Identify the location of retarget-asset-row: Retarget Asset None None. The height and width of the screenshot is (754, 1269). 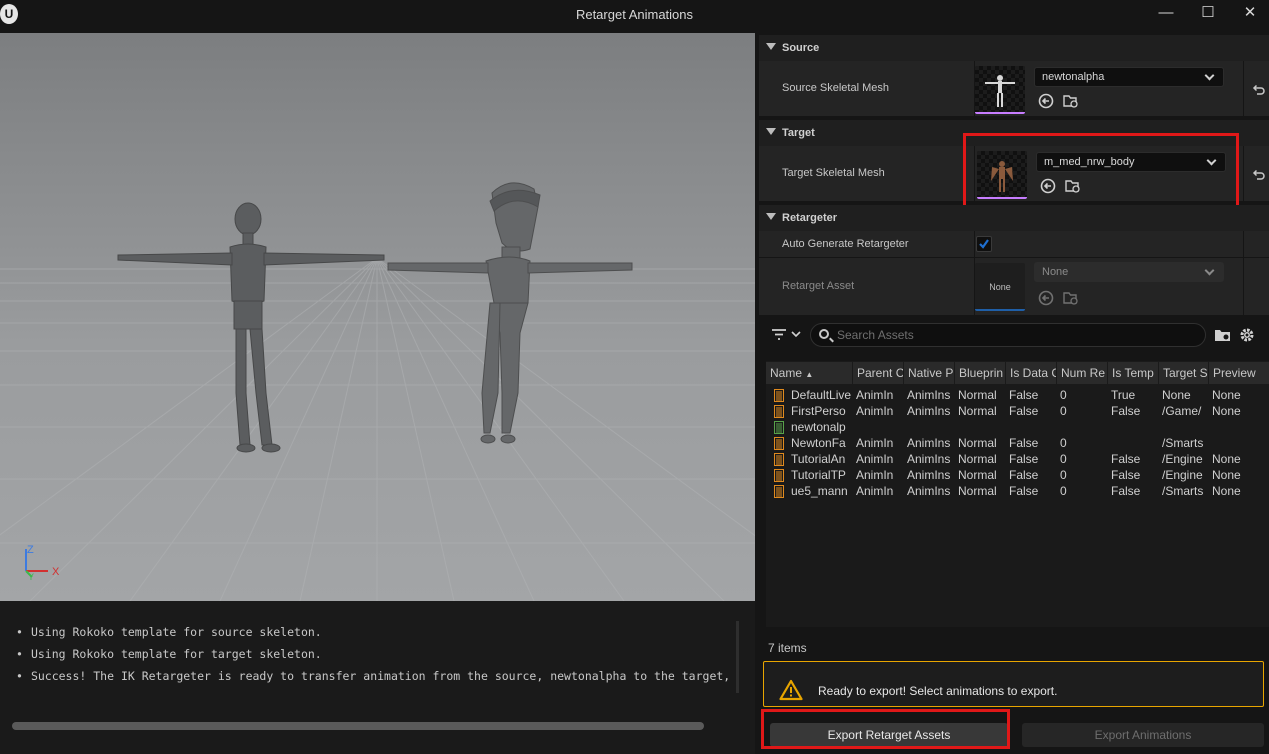
(1014, 287).